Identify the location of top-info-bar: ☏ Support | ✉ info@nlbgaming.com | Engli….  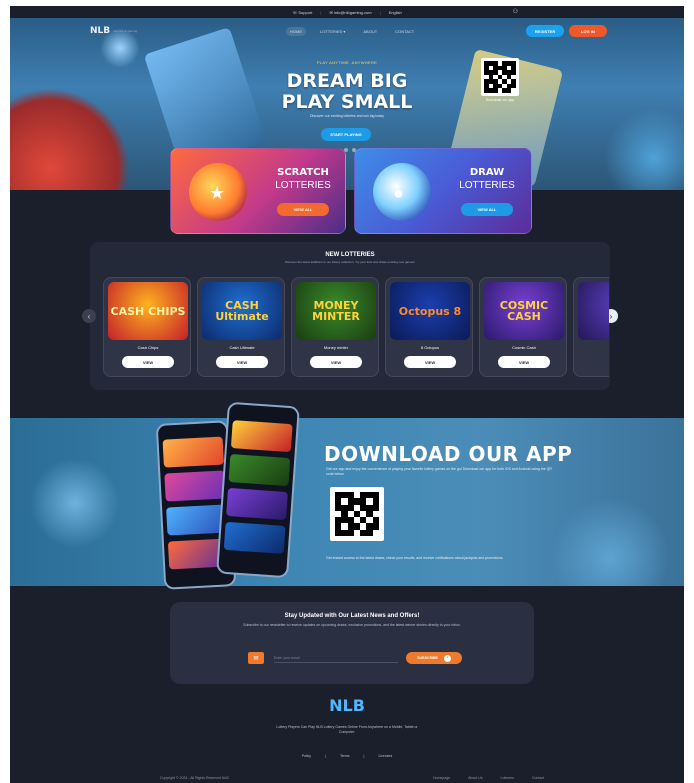
(405, 11).